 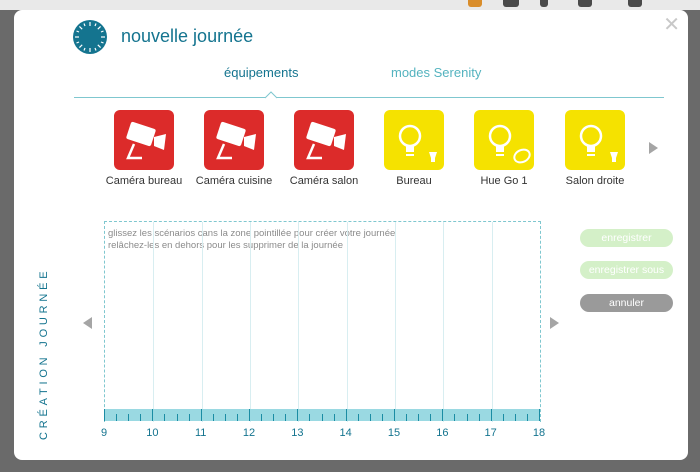 I want to click on save-as-button: enregistrer sous, so click(x=626, y=270).